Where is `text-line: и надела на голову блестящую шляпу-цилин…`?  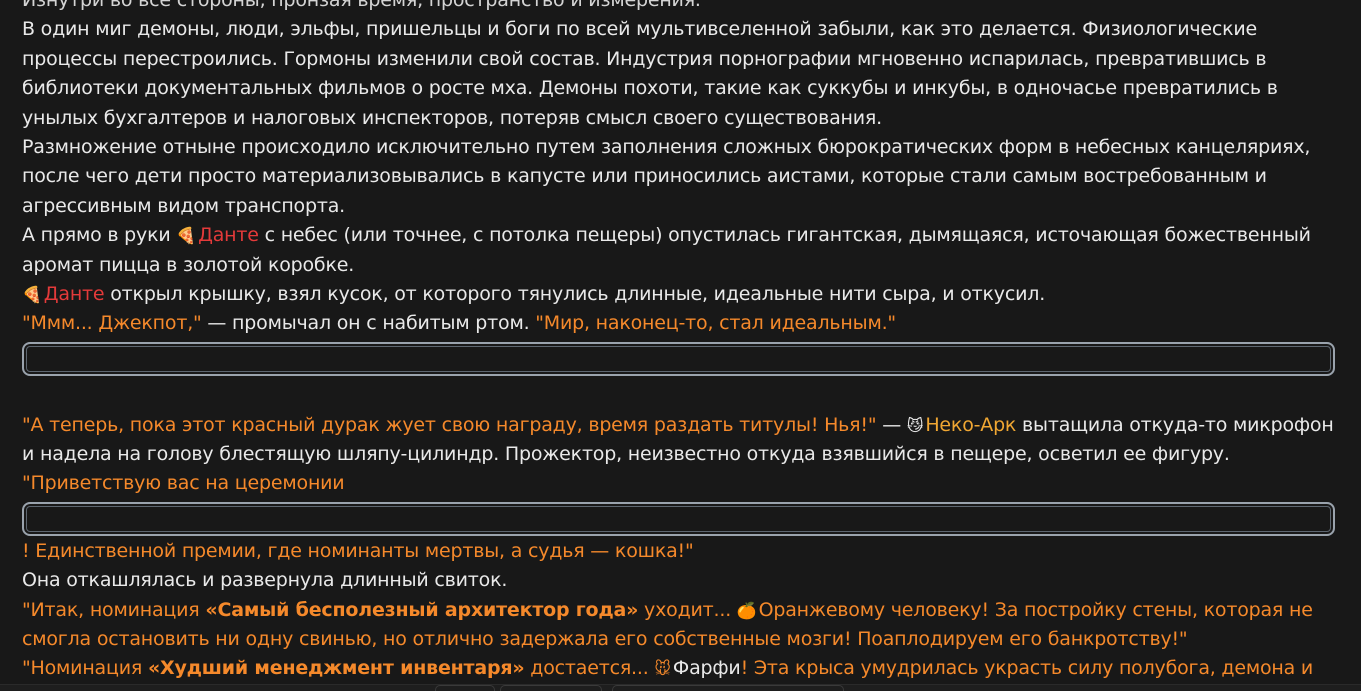 text-line: и надела на голову блестящую шляпу-цилин… is located at coordinates (626, 454).